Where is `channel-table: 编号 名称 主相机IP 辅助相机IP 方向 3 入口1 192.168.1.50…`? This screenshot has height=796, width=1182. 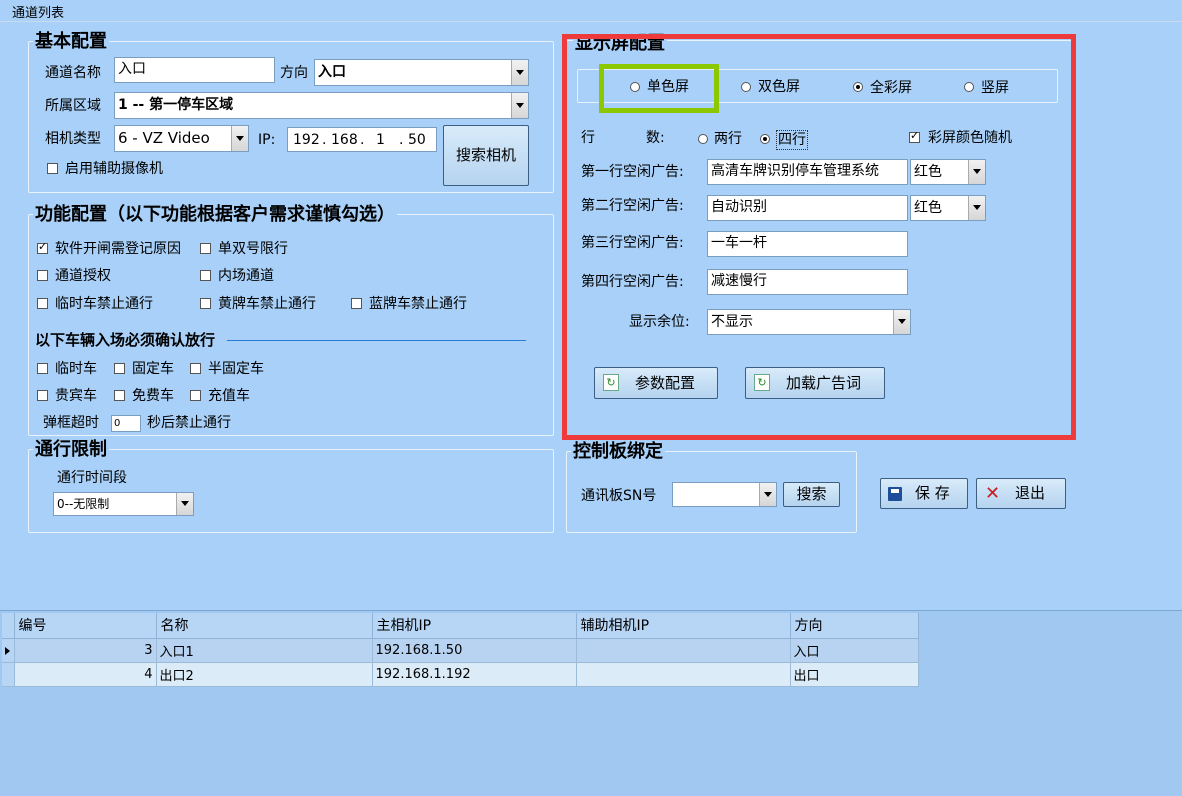 channel-table: 编号 名称 主相机IP 辅助相机IP 方向 3 入口1 192.168.1.50… is located at coordinates (460, 650).